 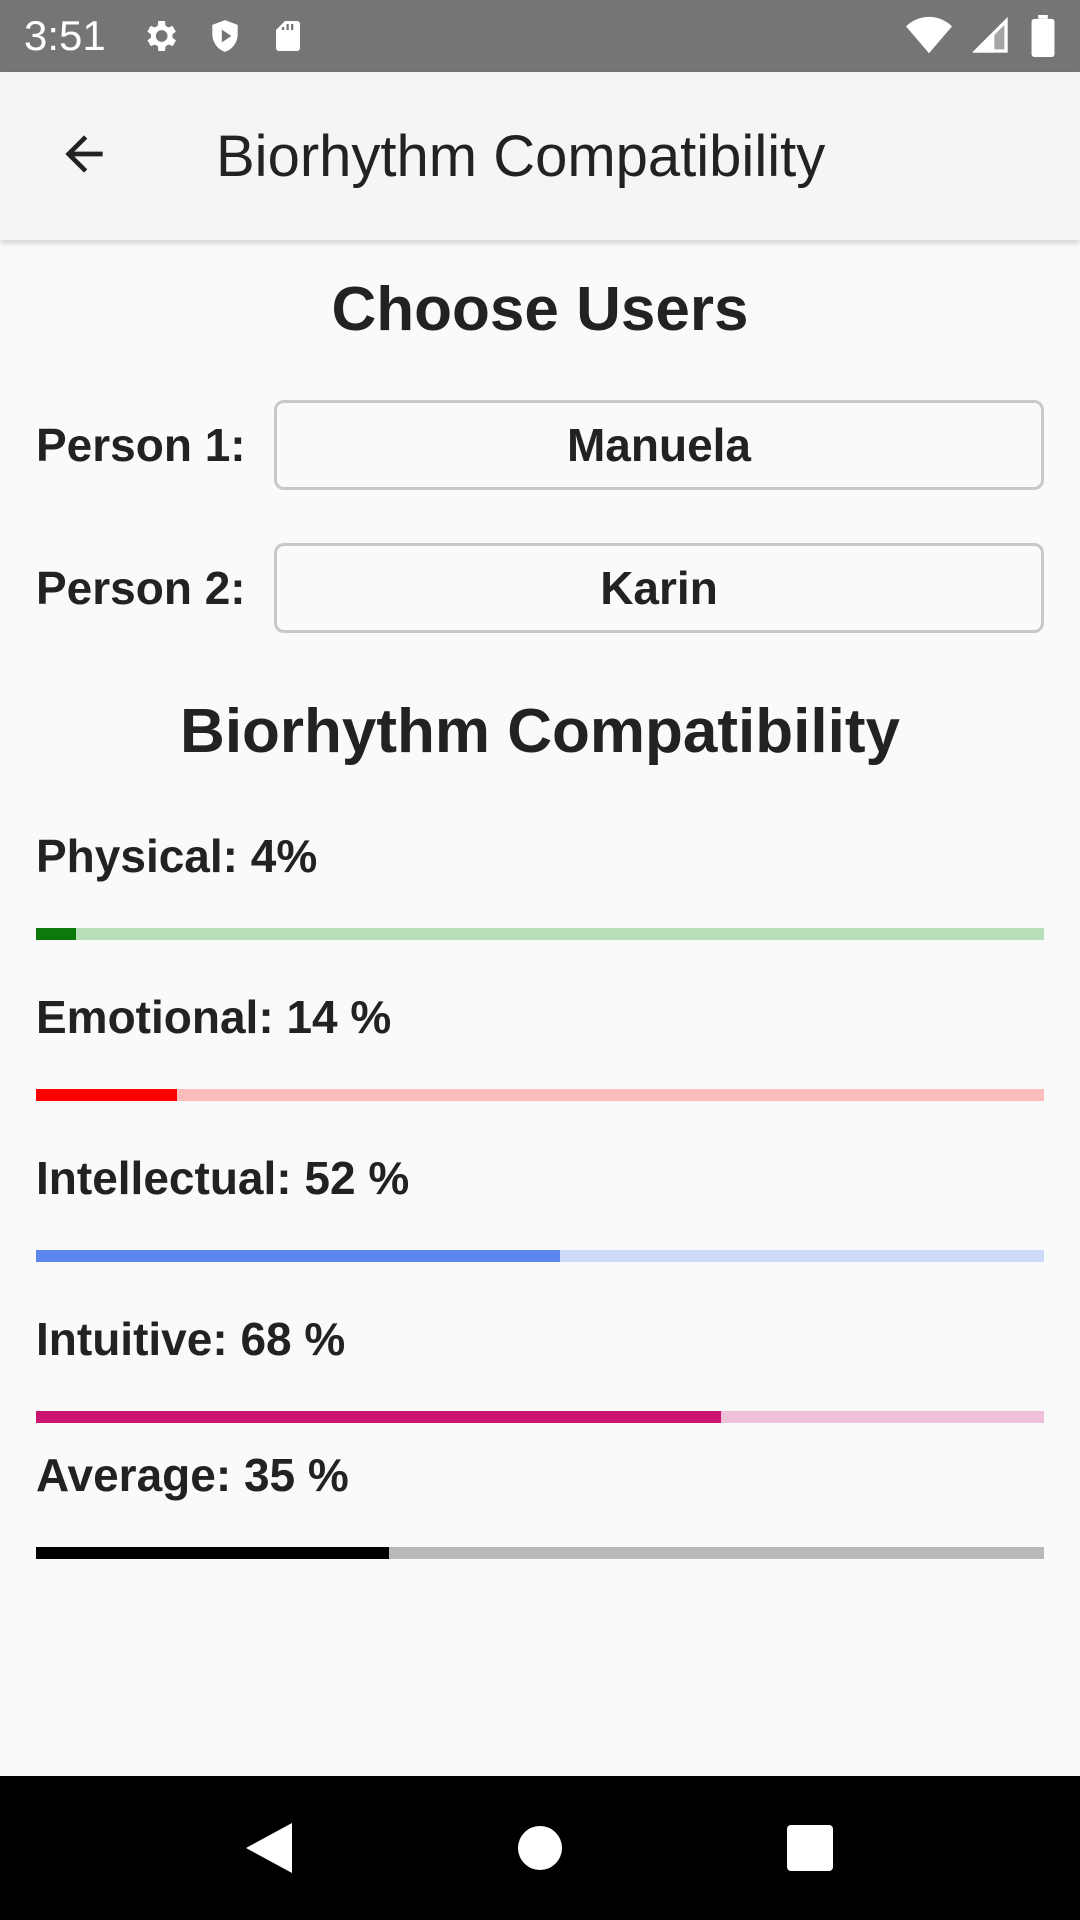 What do you see at coordinates (141, 445) in the screenshot?
I see `person-1-label: Person 1:` at bounding box center [141, 445].